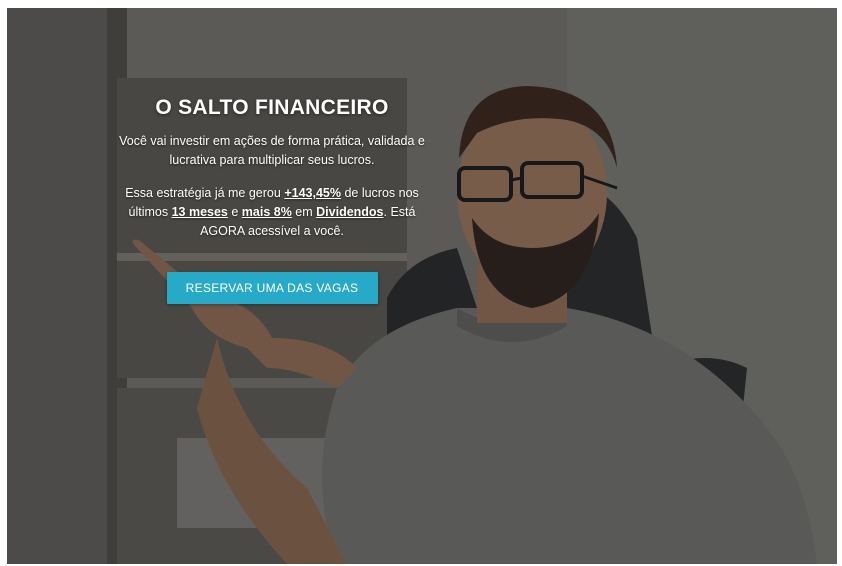  I want to click on results-mid-2: e, so click(234, 212).